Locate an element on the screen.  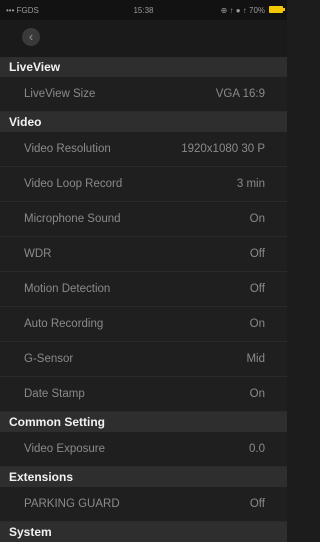
row-auto-recording: Auto Recording On is located at coordinates (143, 324).